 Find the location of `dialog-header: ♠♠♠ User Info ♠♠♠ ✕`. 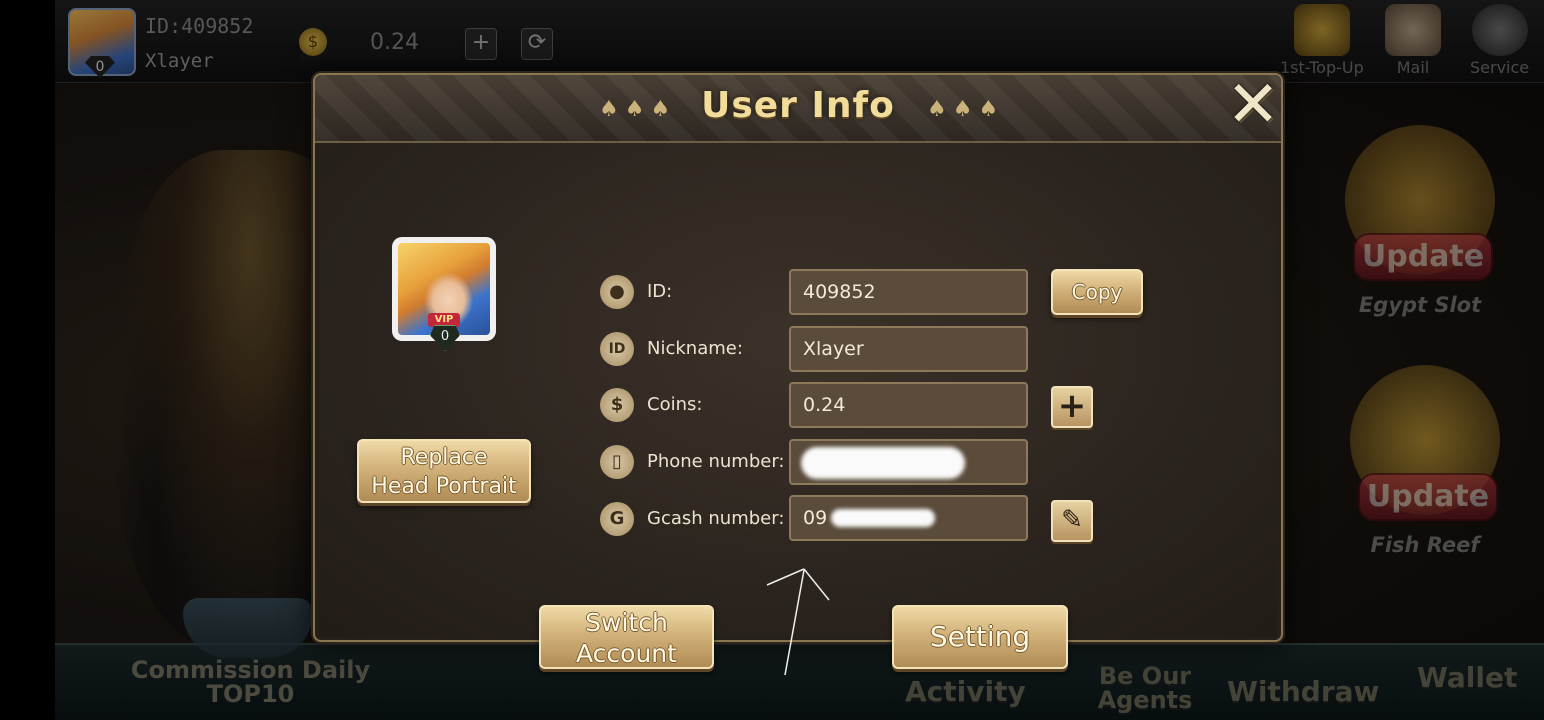

dialog-header: ♠♠♠ User Info ♠♠♠ ✕ is located at coordinates (798, 108).